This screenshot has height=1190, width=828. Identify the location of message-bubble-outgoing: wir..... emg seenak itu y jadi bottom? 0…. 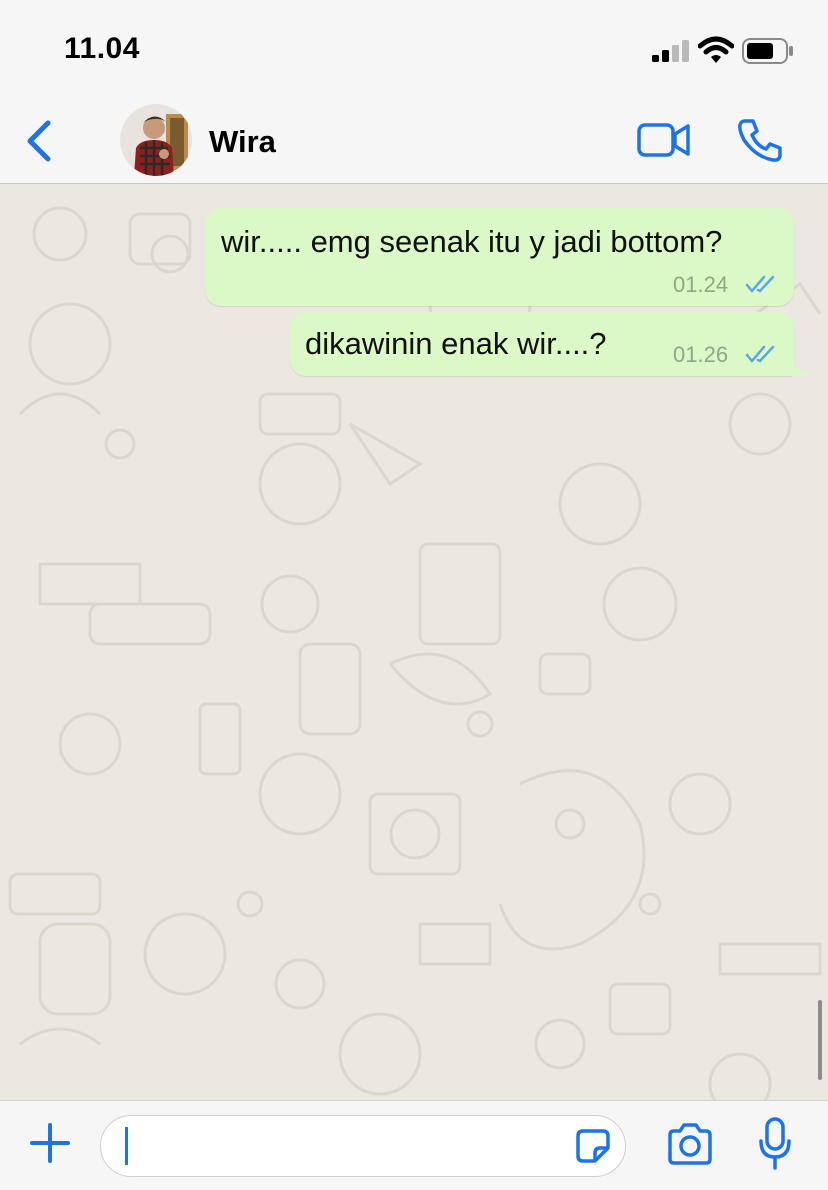
(499, 257).